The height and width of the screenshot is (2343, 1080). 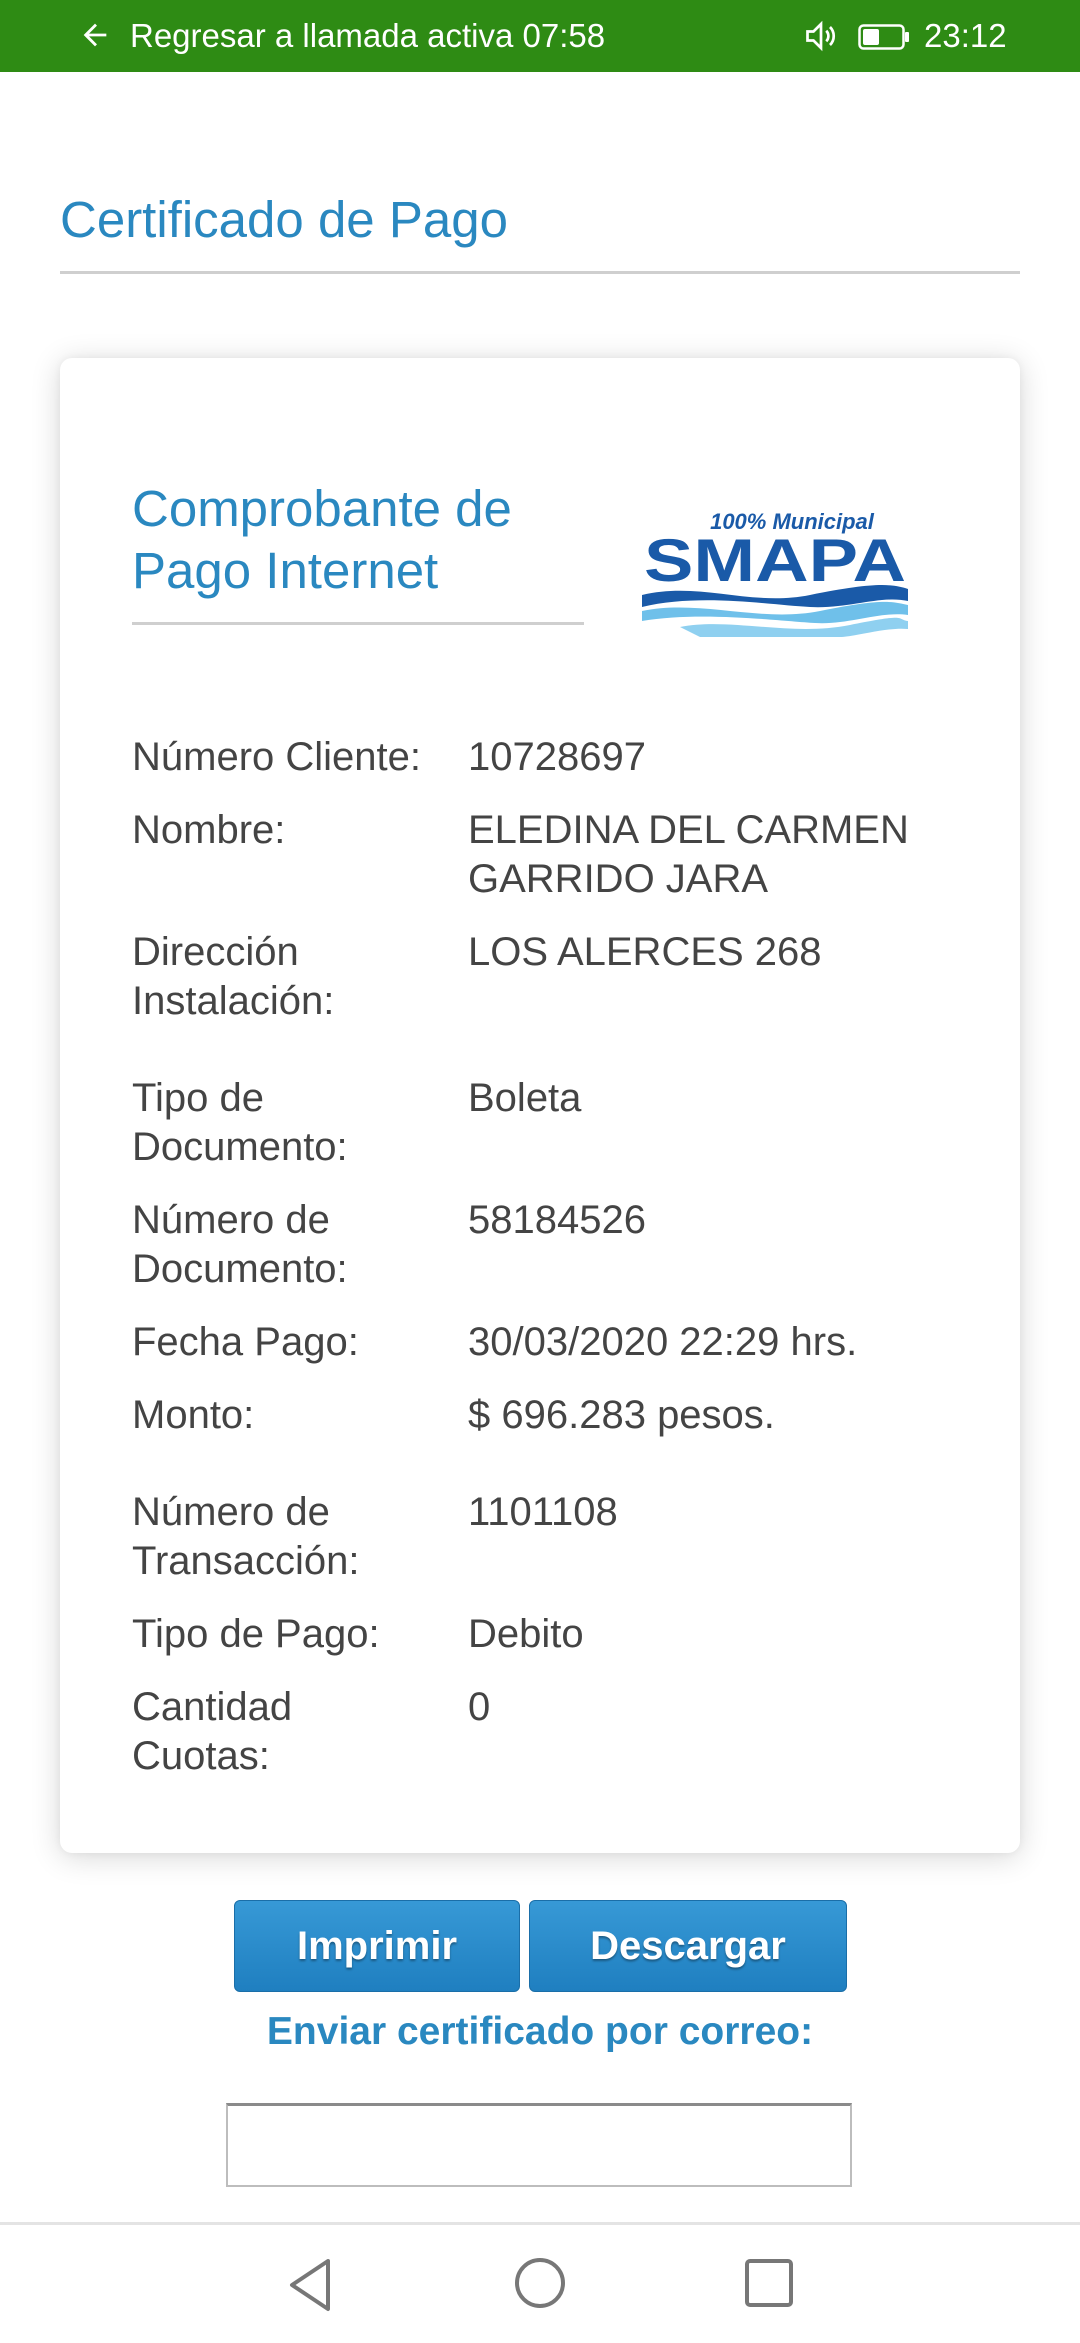 What do you see at coordinates (688, 1946) in the screenshot?
I see `download-button: Descargar` at bounding box center [688, 1946].